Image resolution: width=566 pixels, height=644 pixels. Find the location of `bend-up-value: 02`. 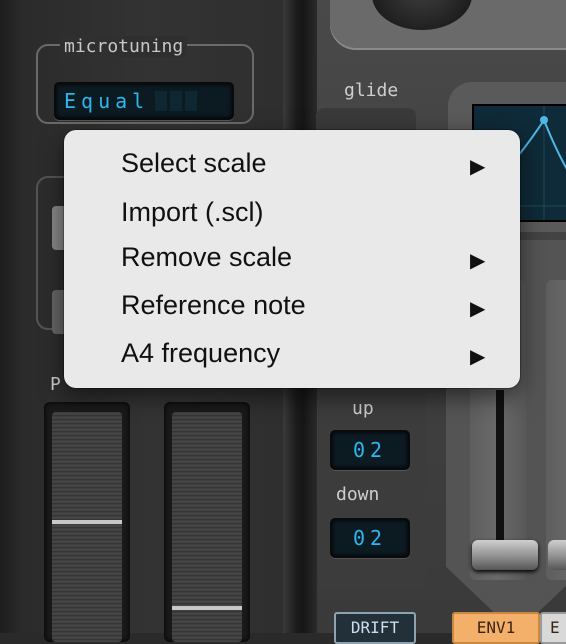

bend-up-value: 02 is located at coordinates (370, 450).